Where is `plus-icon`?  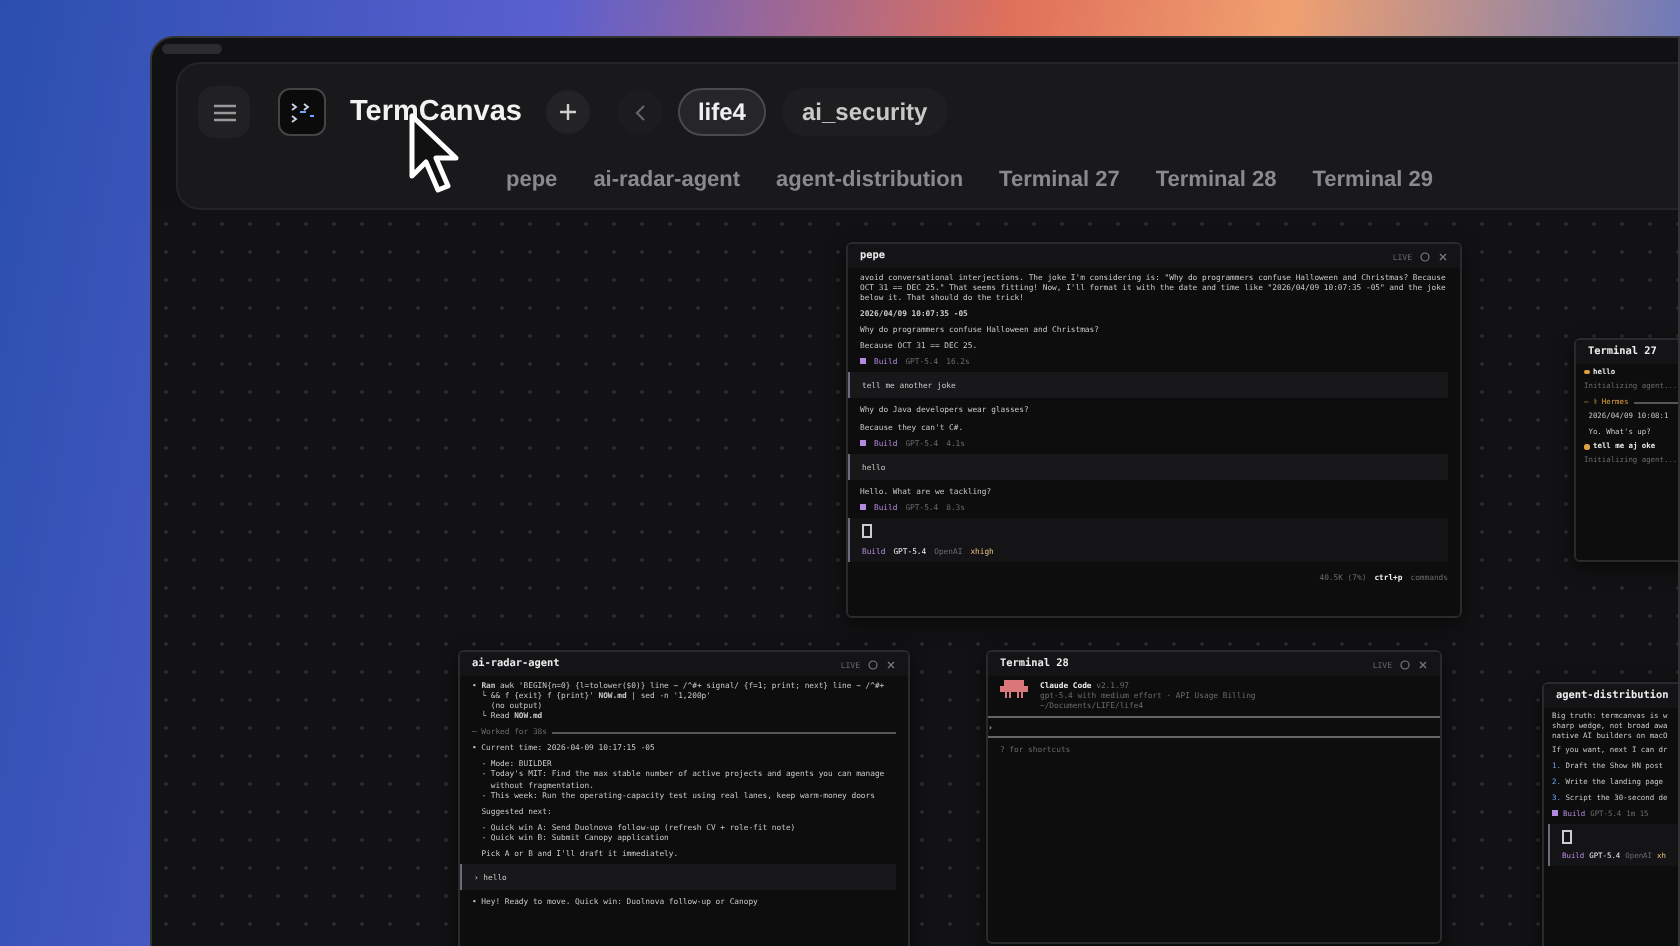 plus-icon is located at coordinates (567, 112).